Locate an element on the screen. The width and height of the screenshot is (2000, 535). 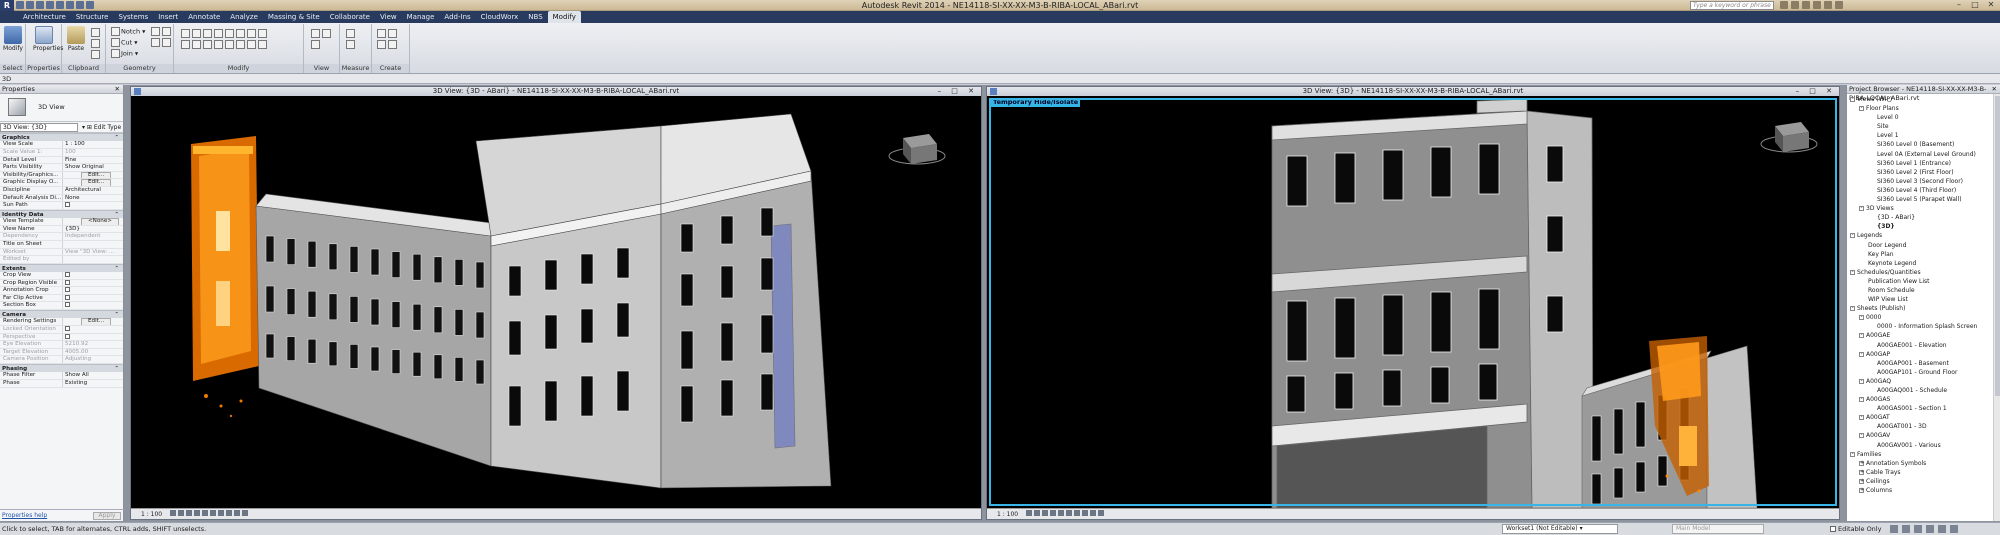
browser-tree-item: SI360 Level 1 (Entrance) is located at coordinates (1923, 163).